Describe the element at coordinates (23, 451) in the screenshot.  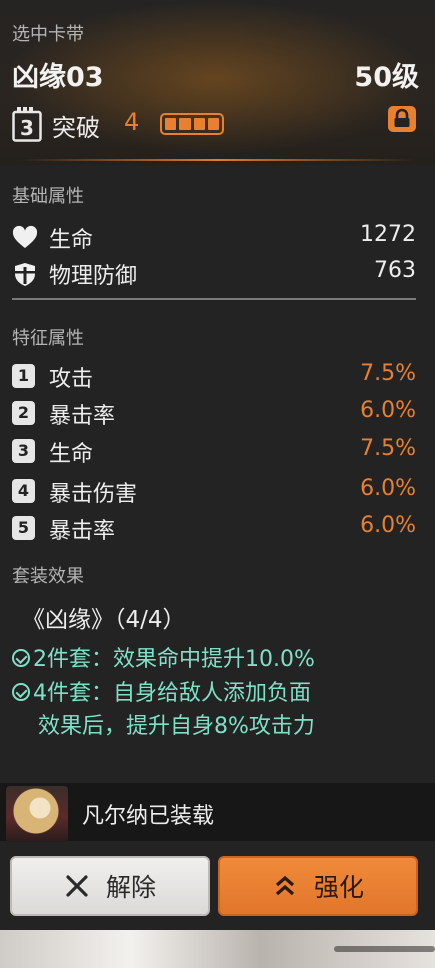
I see `trait-number-badge: 3` at that location.